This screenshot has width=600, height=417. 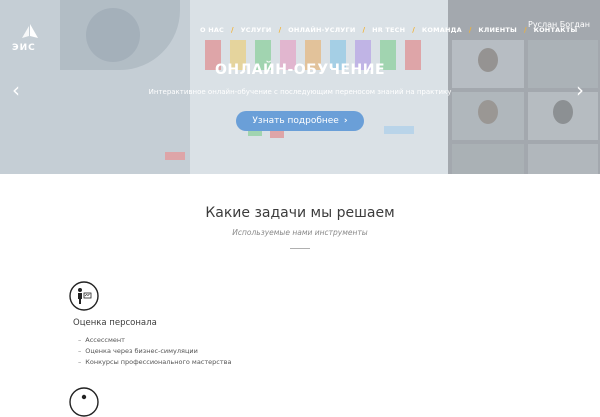 I want to click on list-item-label: Конкурсы профессионального мастерства, so click(x=158, y=362).